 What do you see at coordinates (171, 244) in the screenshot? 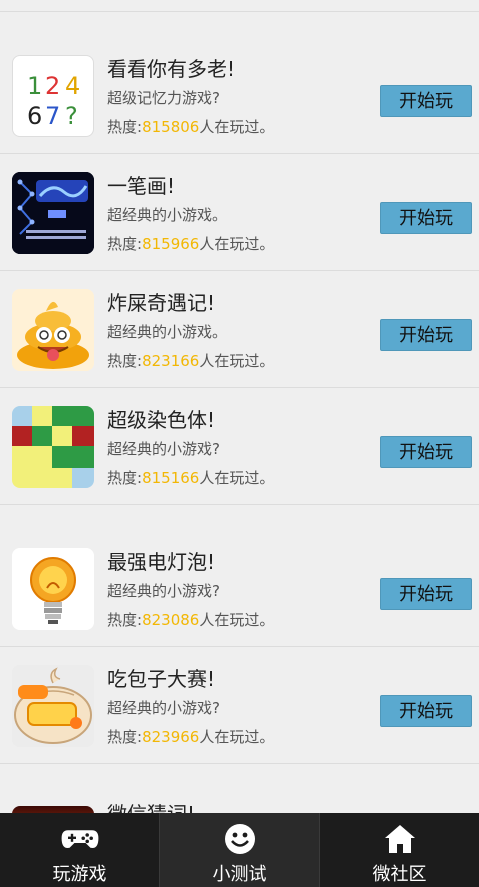
I see `heat-count: 815966` at bounding box center [171, 244].